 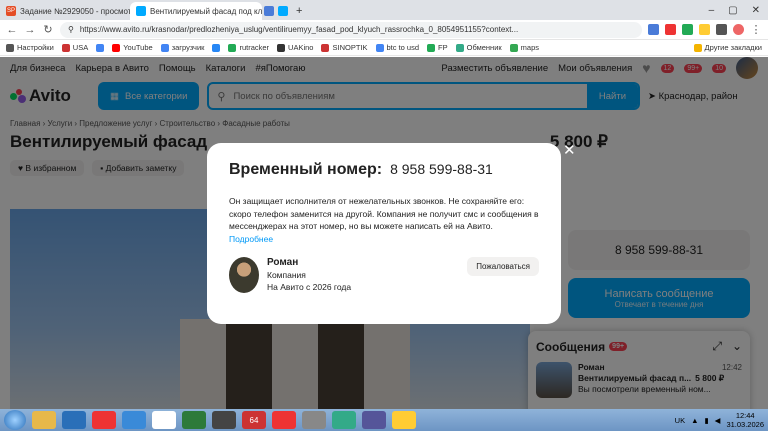 I want to click on bookmark: загрузчик, so click(x=182, y=47).